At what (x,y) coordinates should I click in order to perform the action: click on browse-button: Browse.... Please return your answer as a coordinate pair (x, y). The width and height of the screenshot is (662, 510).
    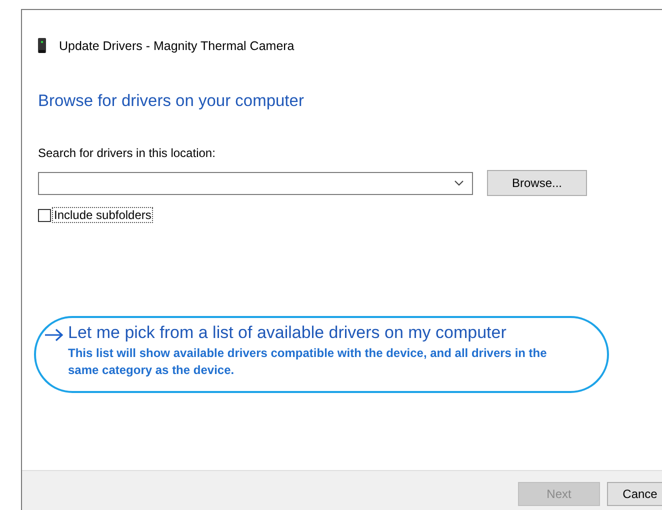
    Looking at the image, I should click on (537, 183).